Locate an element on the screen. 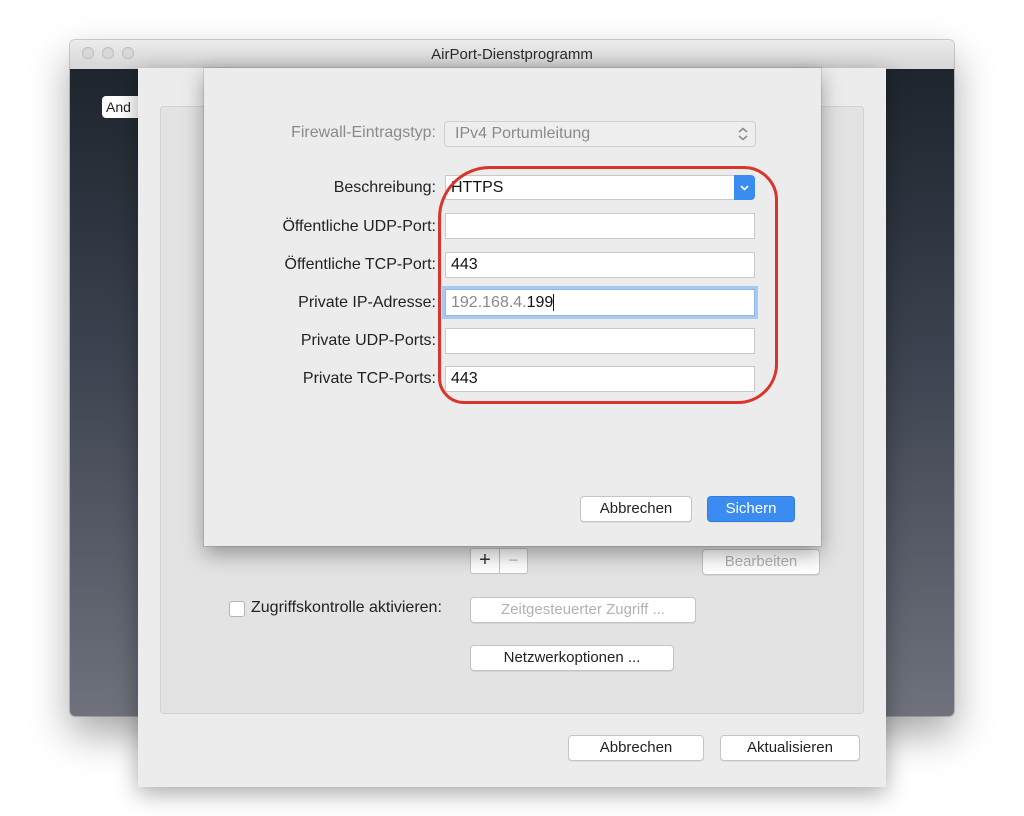 This screenshot has width=1024, height=816. private-tcp-label: Private TCP-Ports: is located at coordinates (369, 378).